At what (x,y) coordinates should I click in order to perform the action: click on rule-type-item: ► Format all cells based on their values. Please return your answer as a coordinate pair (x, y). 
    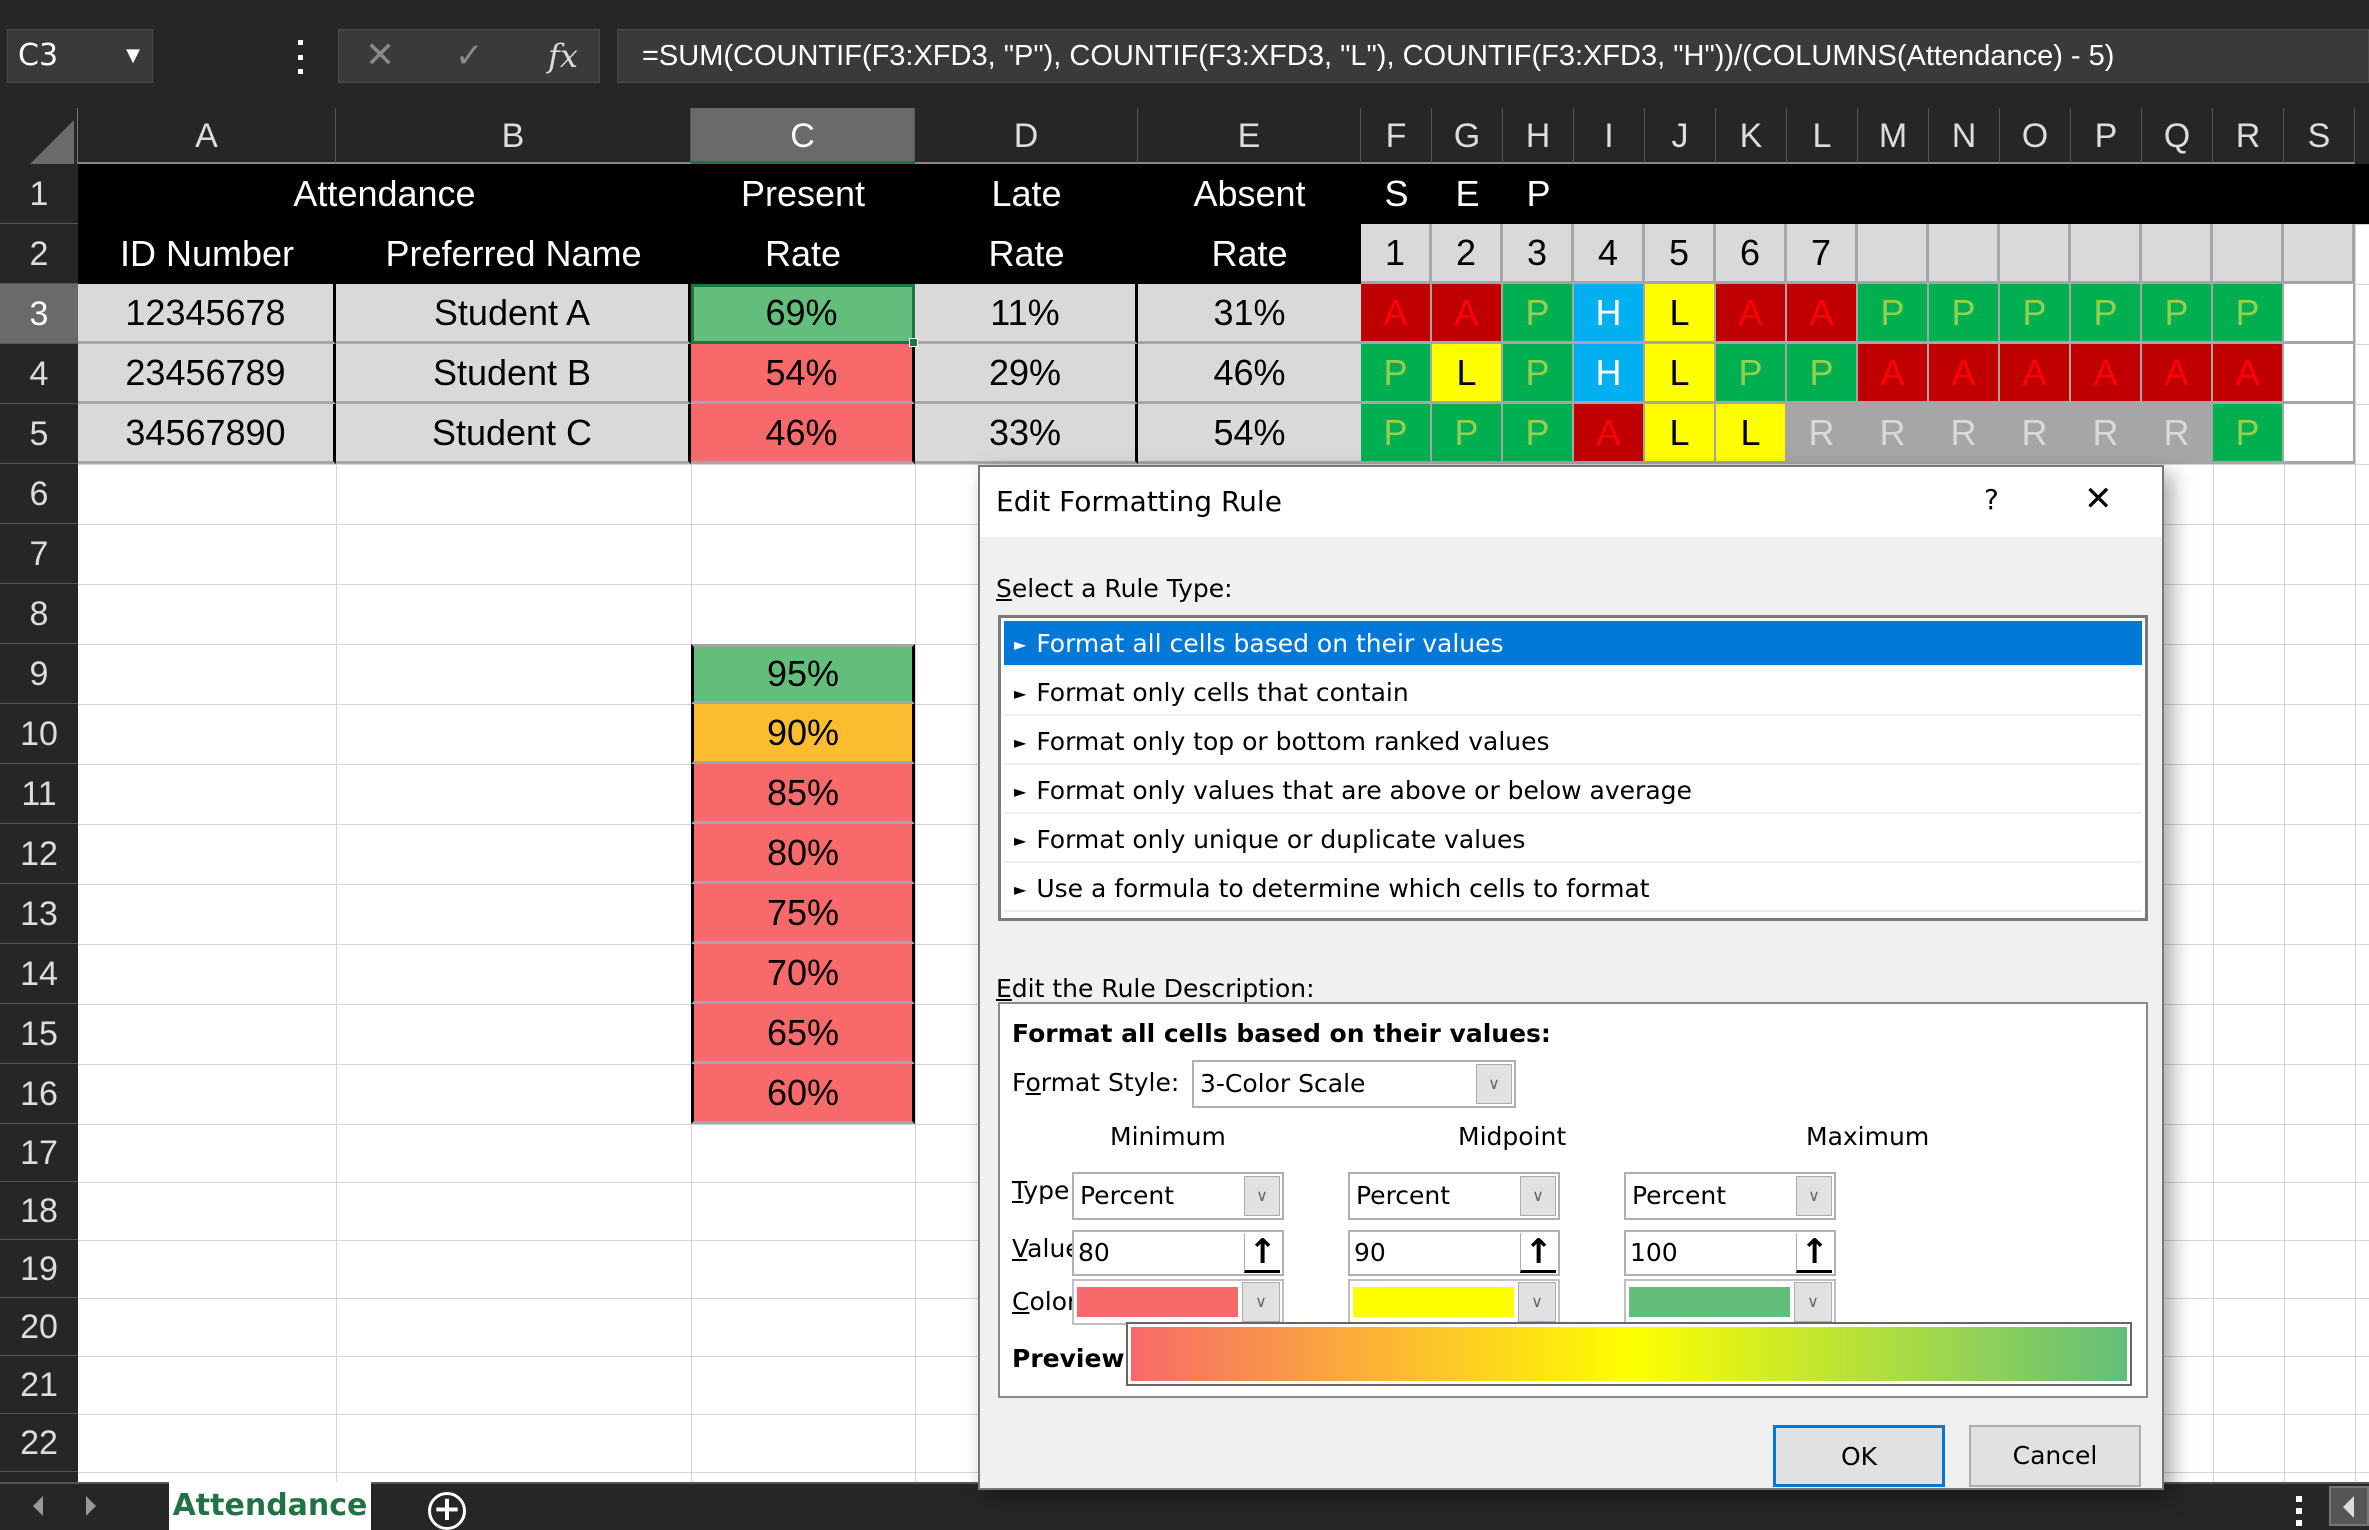
    Looking at the image, I should click on (1573, 644).